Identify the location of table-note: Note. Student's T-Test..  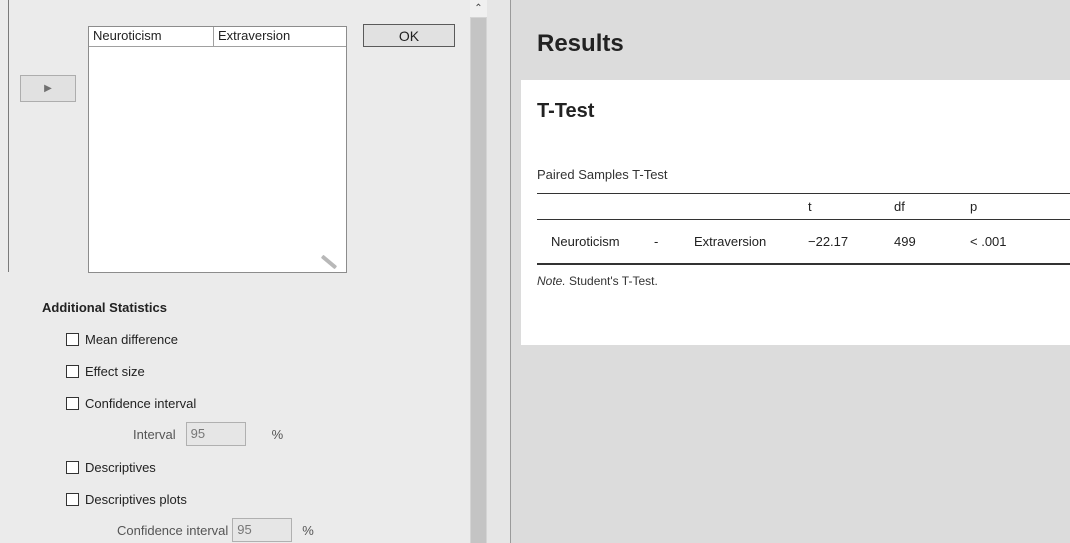
(597, 281).